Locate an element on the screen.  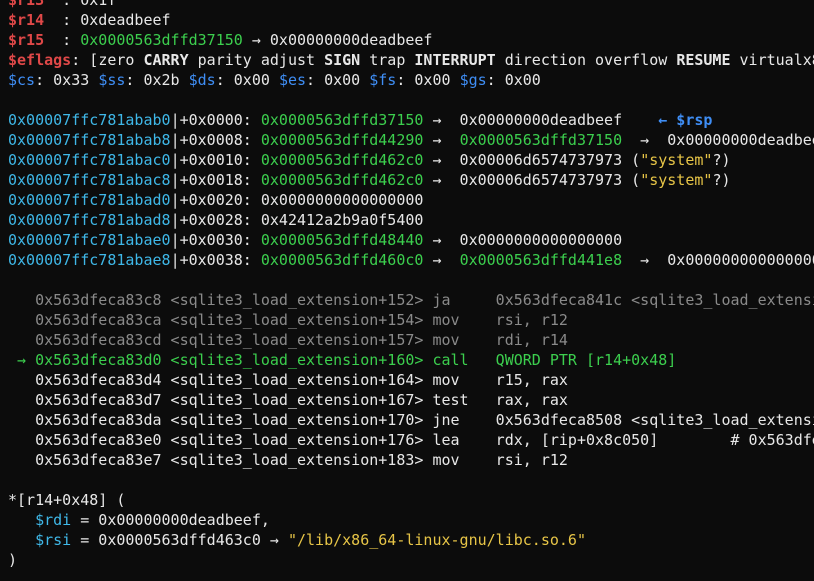
stack-offset: +0x0010: is located at coordinates (220, 160).